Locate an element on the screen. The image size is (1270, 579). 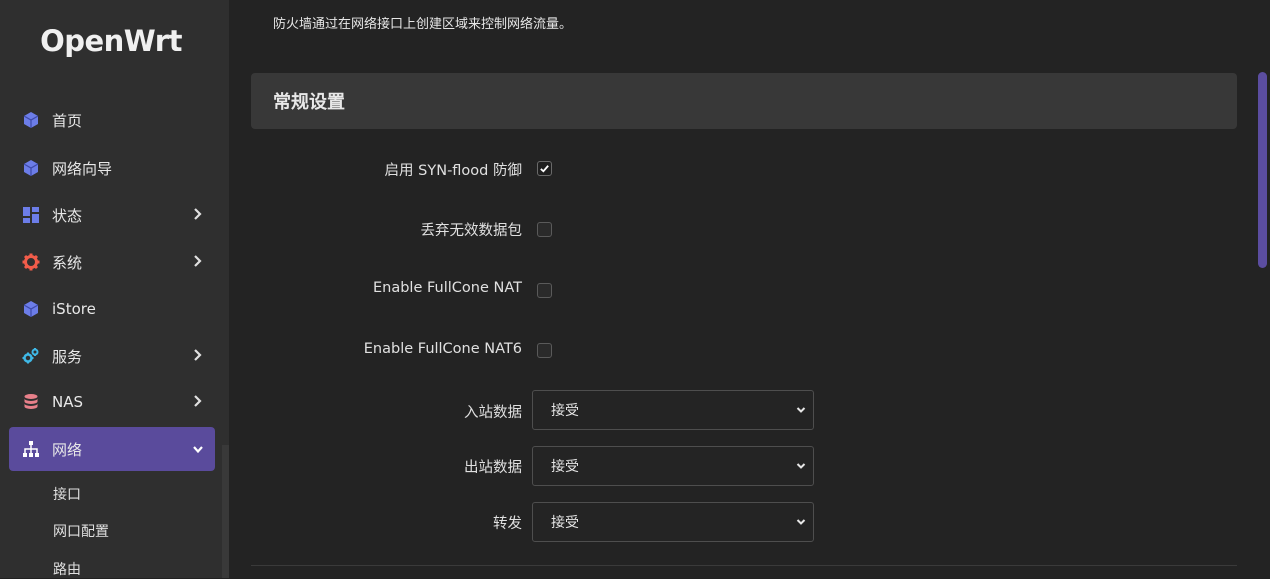
sidebar-item-label: 状态 is located at coordinates (67, 215).